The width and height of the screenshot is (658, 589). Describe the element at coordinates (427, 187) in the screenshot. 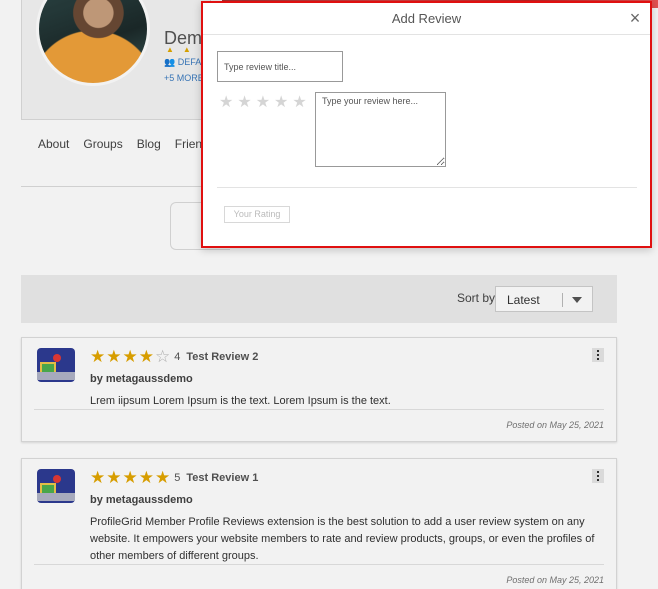

I see `dialog-divider` at that location.